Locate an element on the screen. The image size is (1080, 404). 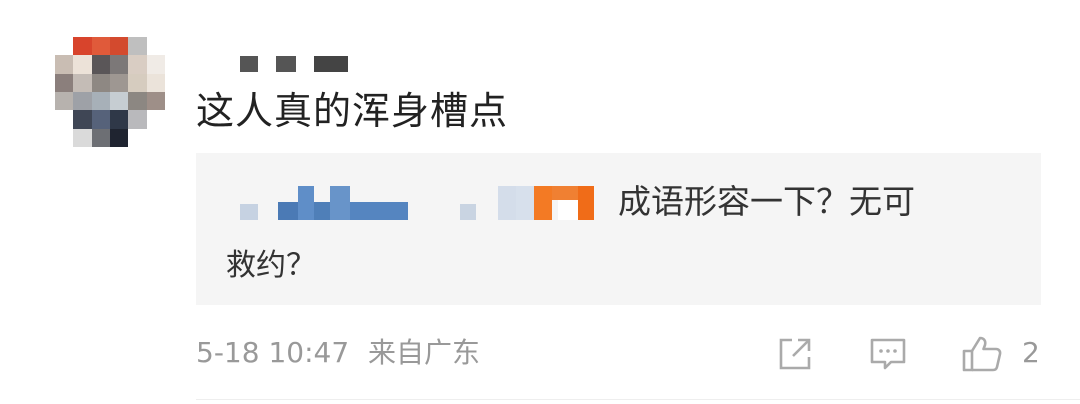
avatar is located at coordinates (110, 92).